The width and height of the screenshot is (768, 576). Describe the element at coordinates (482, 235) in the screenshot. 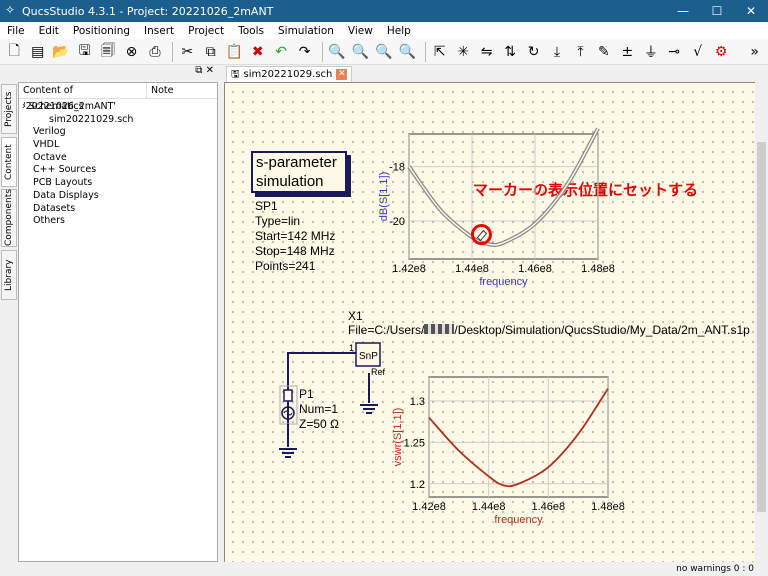

I see `marker-icon` at that location.